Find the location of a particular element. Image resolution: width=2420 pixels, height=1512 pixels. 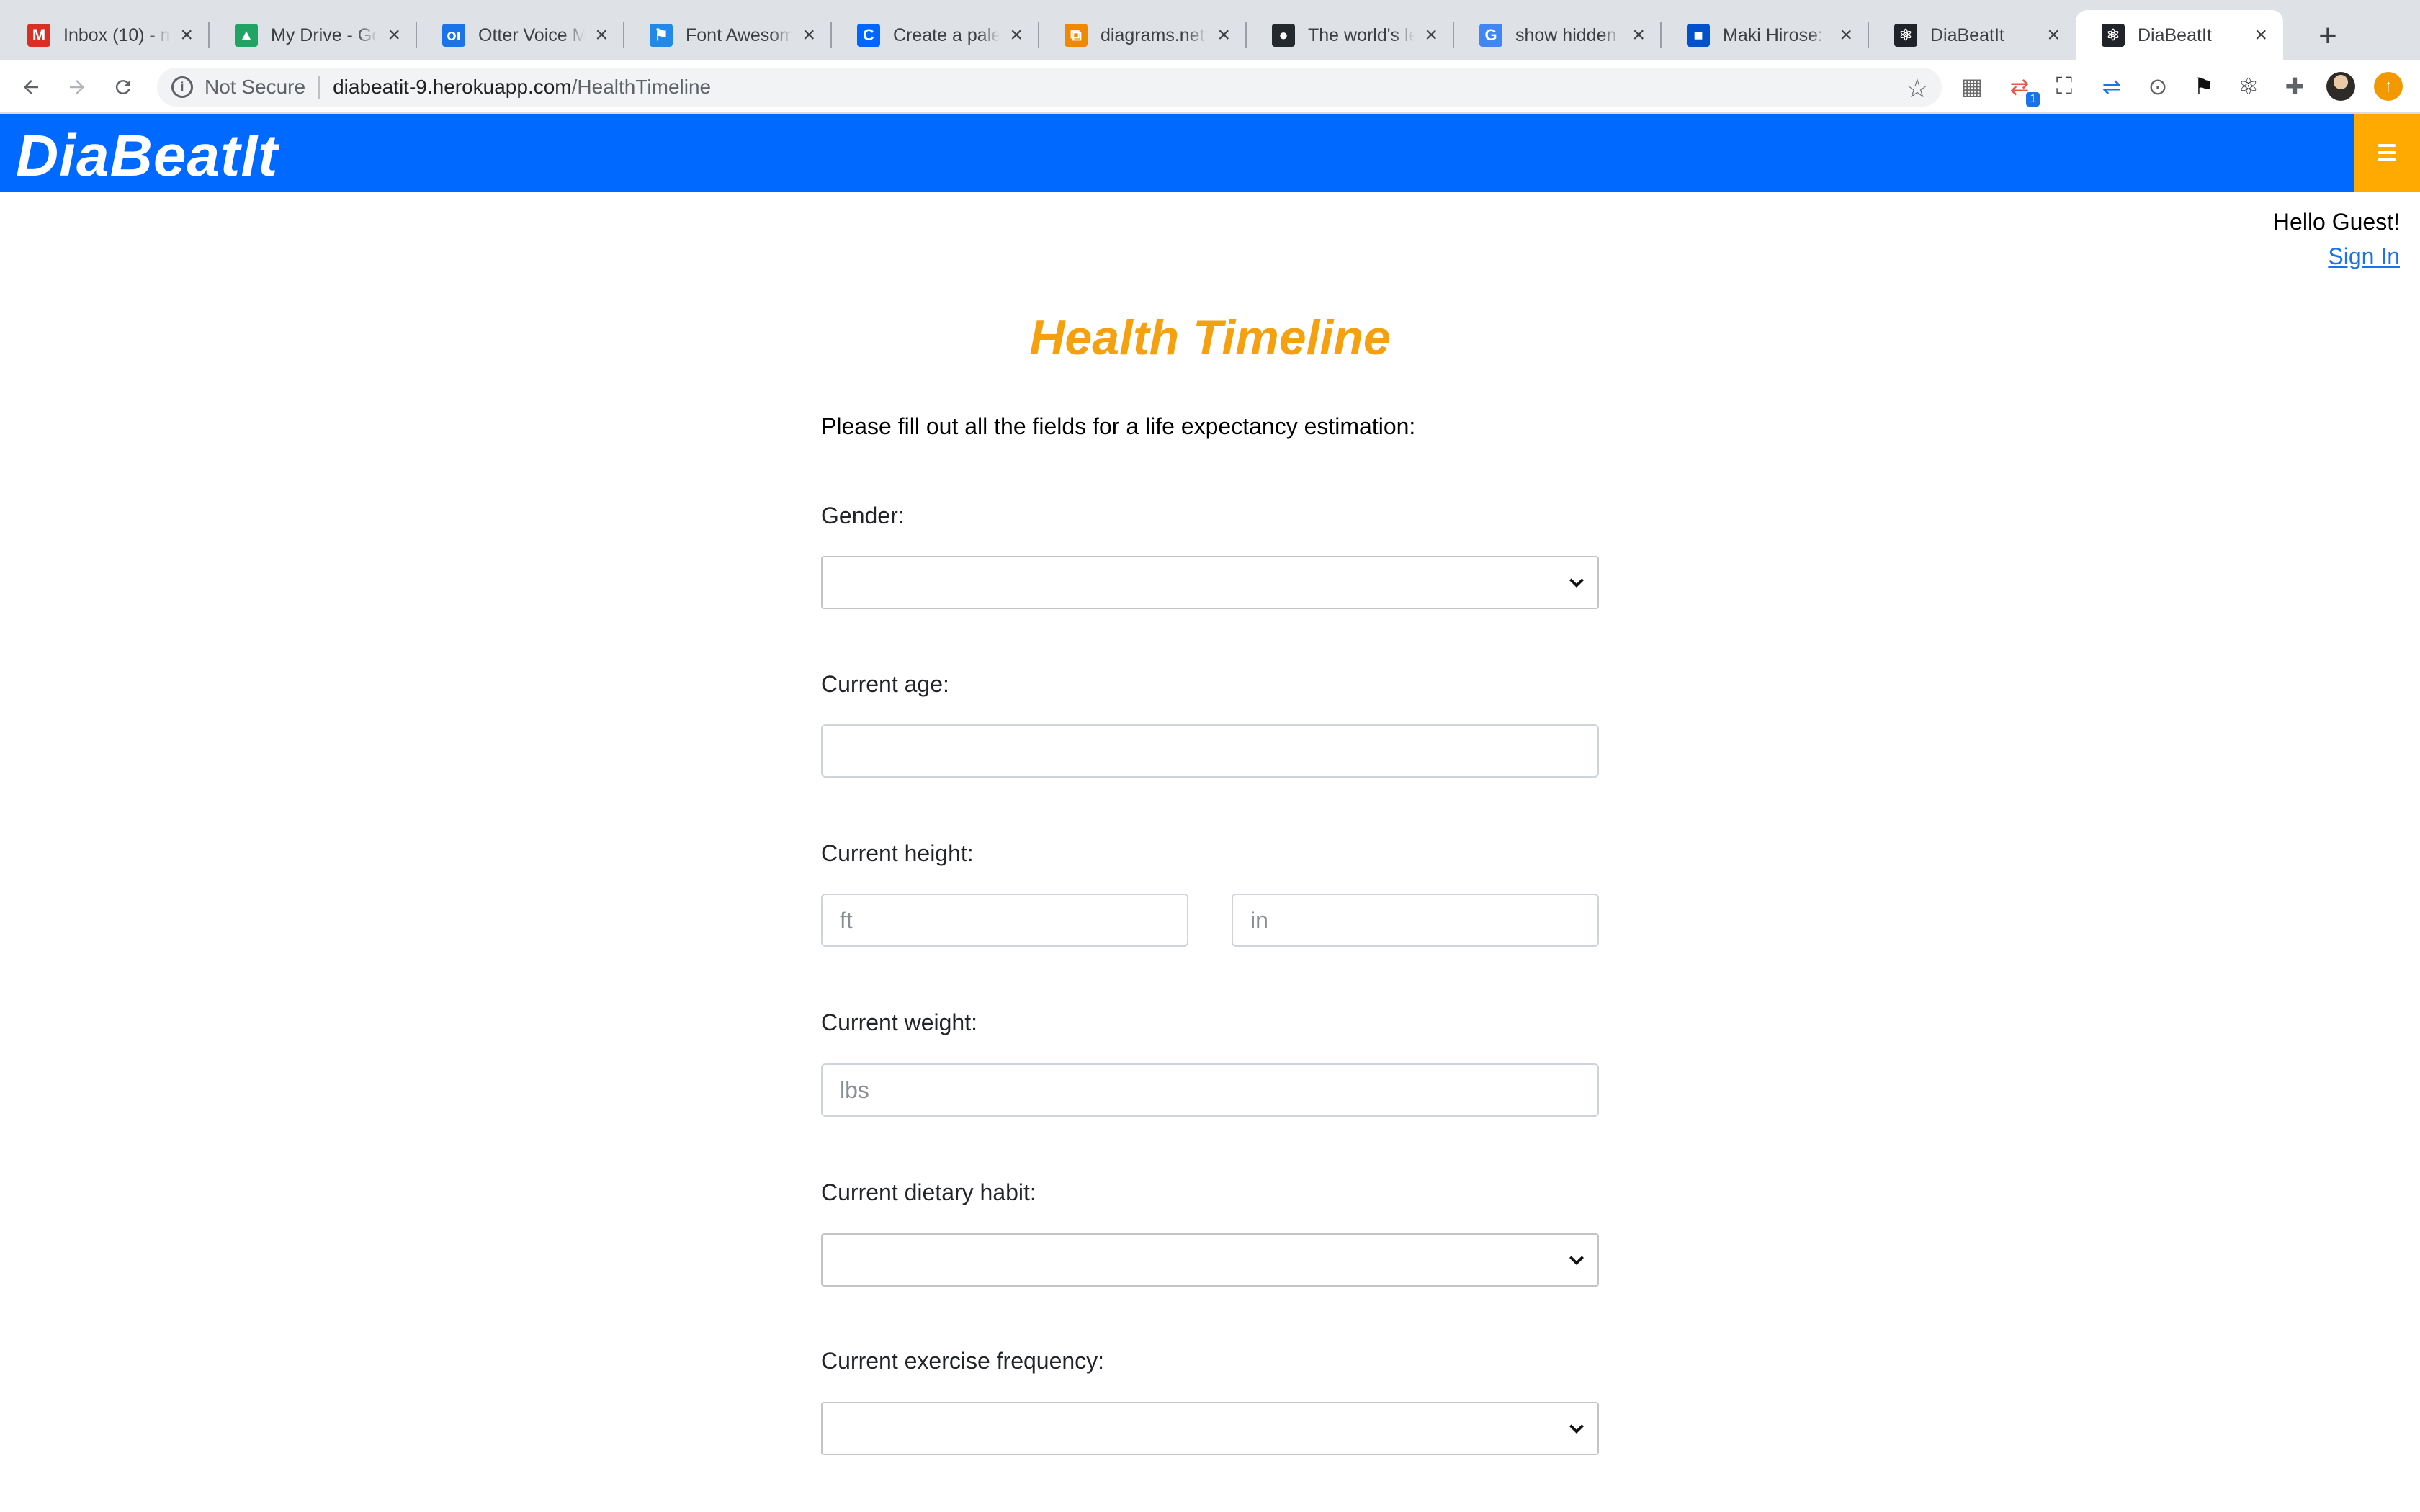

font-awesome-flag-icon: ⚑ is located at coordinates (661, 35).